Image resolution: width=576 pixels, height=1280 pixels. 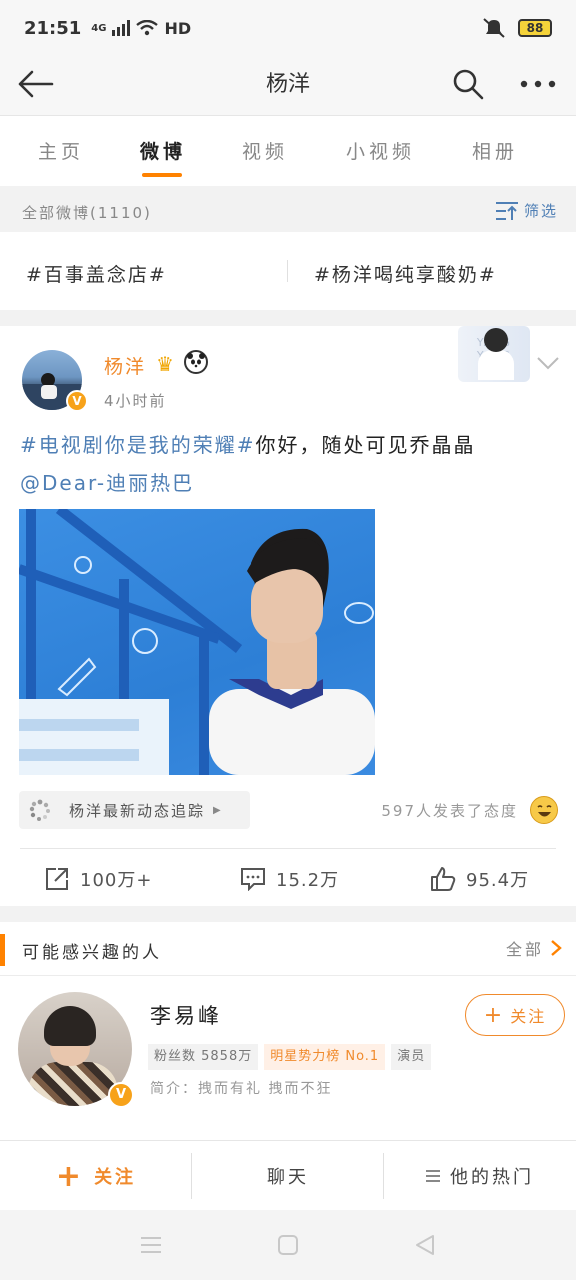 What do you see at coordinates (116, 880) in the screenshot?
I see `repost-count: 100万+` at bounding box center [116, 880].